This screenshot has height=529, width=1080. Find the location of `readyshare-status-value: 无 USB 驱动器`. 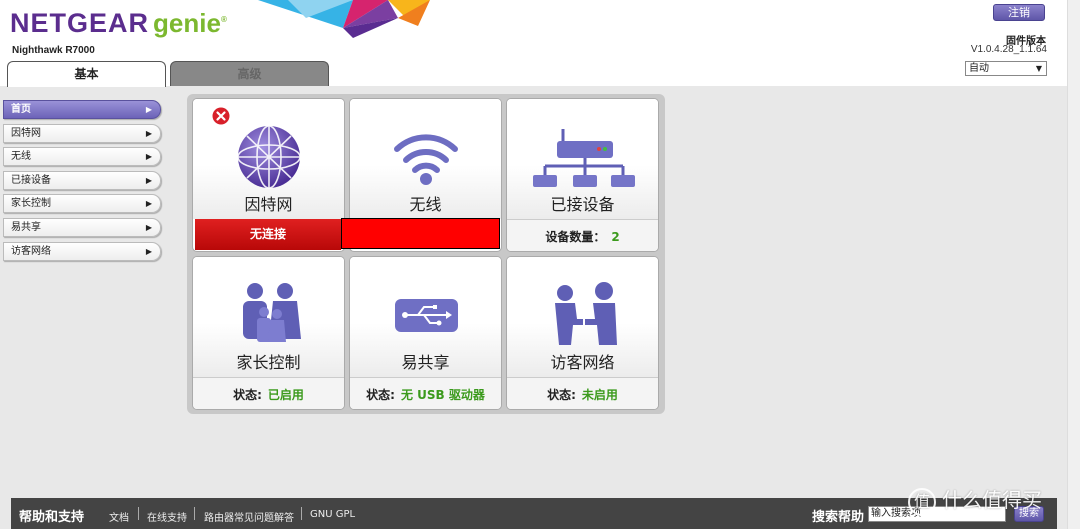

readyshare-status-value: 无 USB 驱动器 is located at coordinates (442, 395).